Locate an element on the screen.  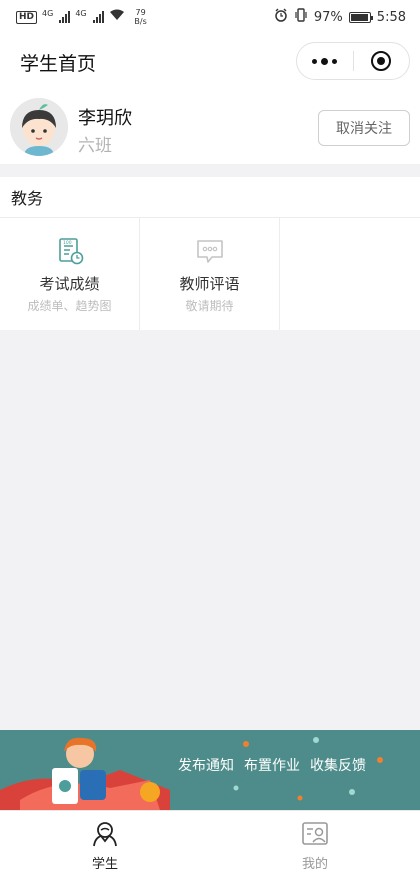
speed-value: 79 is located at coordinates (140, 12).